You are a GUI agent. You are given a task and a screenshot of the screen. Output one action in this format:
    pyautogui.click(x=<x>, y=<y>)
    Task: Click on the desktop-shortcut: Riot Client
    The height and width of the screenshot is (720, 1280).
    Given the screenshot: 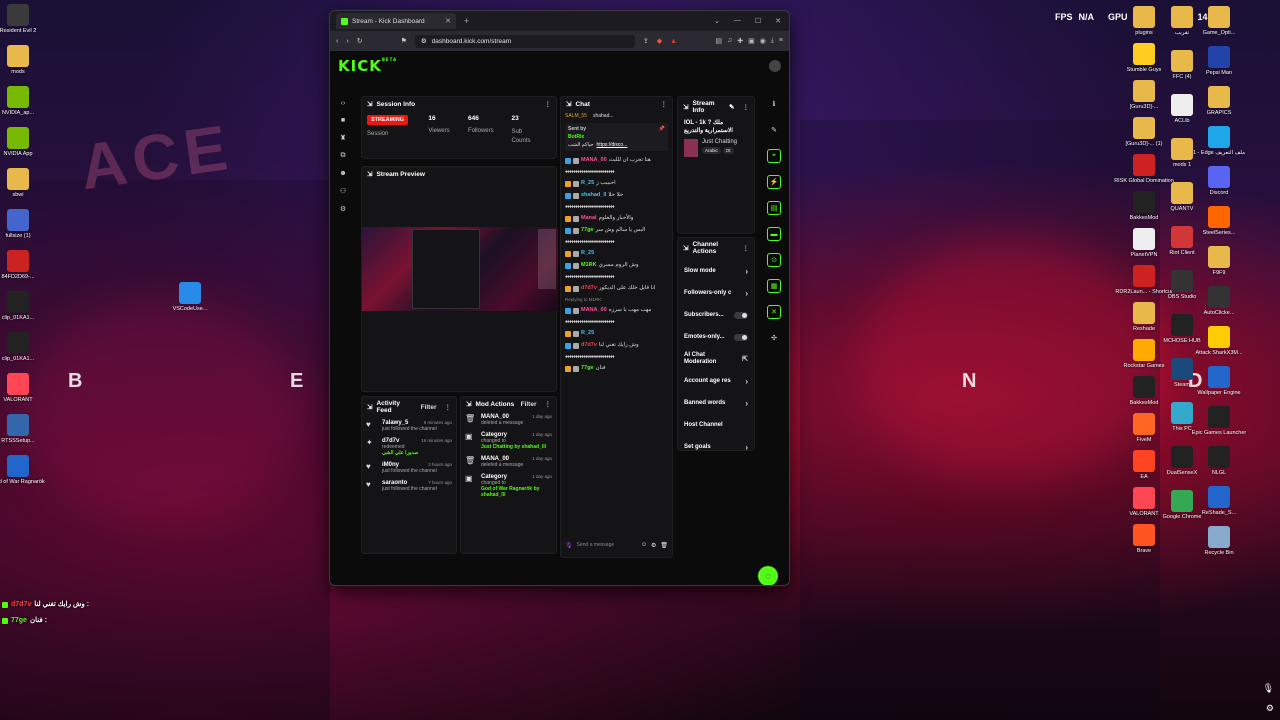 What is the action you would take?
    pyautogui.click(x=1182, y=241)
    